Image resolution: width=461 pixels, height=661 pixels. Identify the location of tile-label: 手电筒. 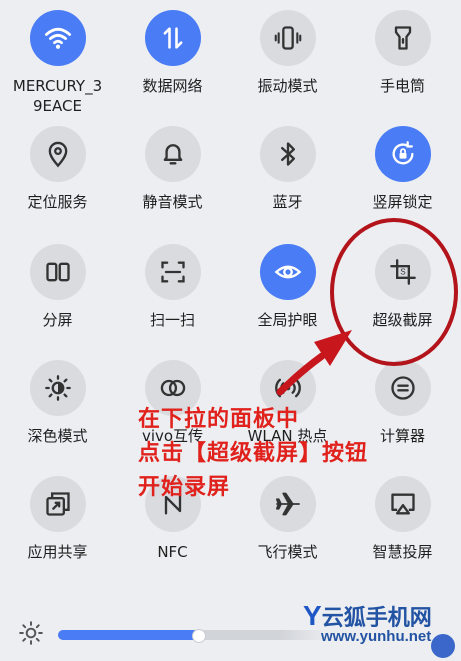
(402, 86).